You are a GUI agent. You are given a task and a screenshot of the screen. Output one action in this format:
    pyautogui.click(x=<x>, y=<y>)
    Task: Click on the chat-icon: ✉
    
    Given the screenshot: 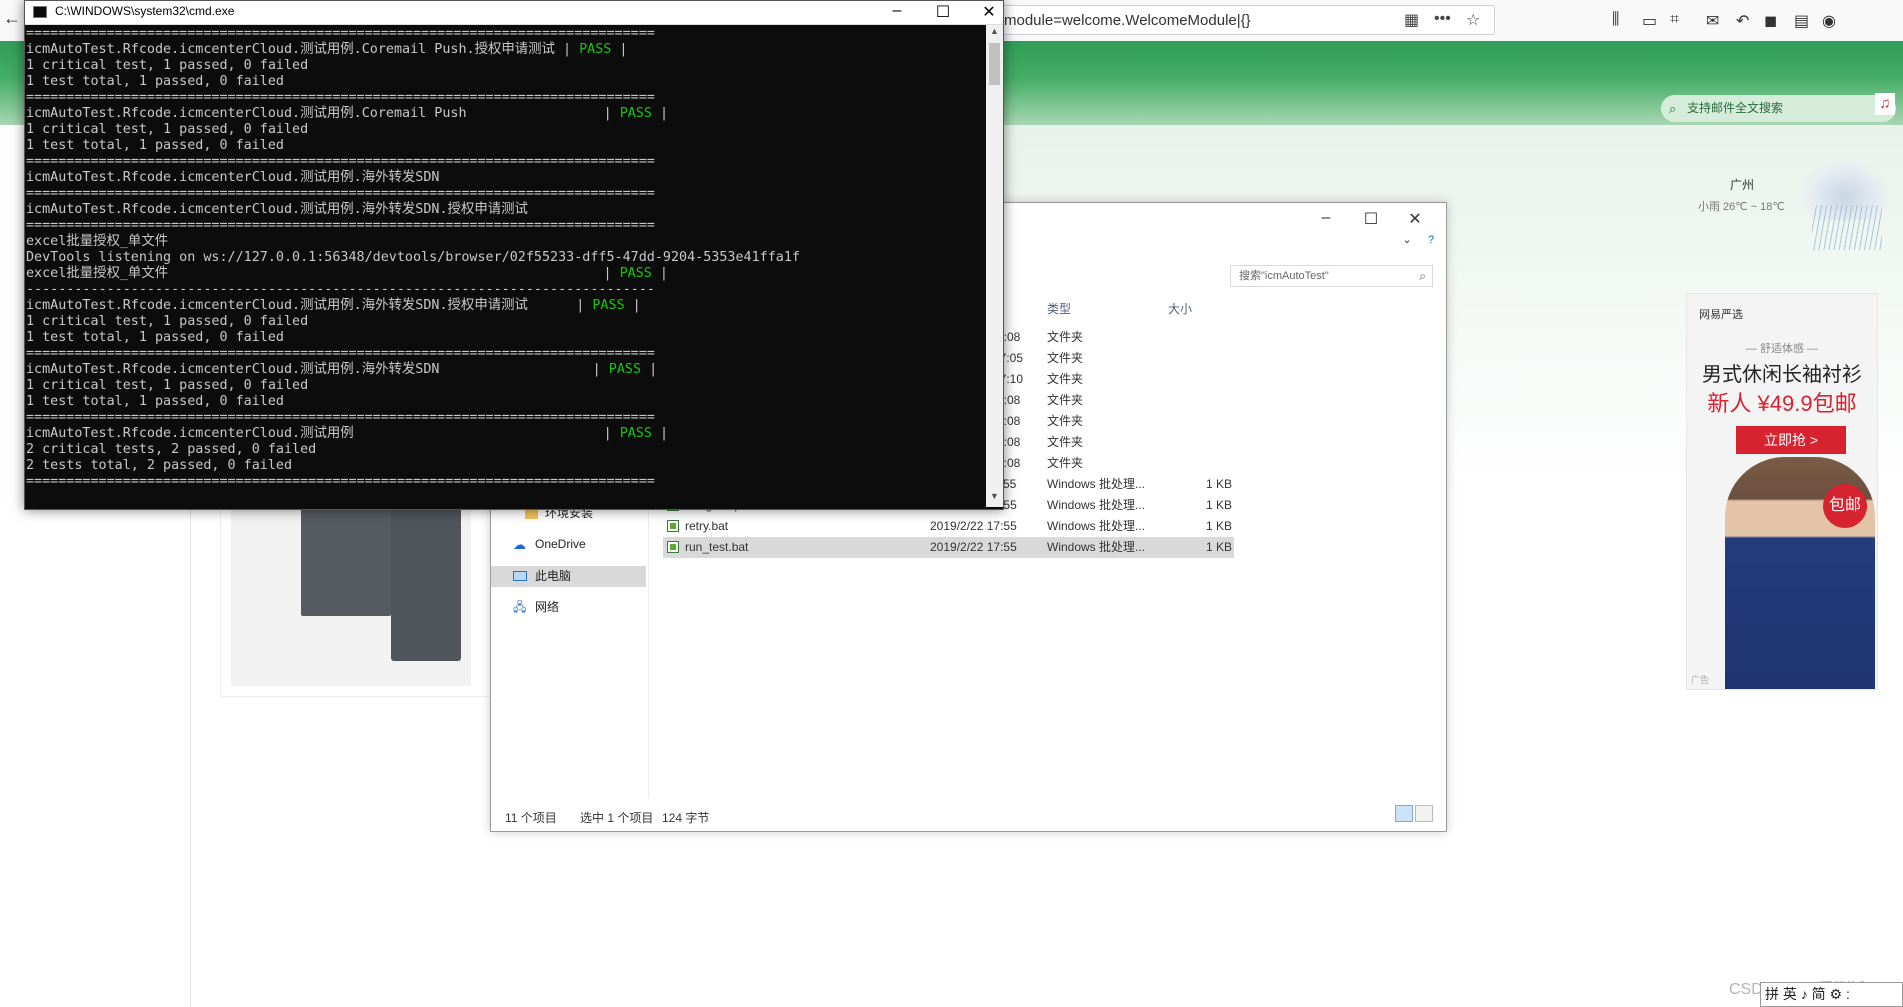 What is the action you would take?
    pyautogui.click(x=1712, y=21)
    